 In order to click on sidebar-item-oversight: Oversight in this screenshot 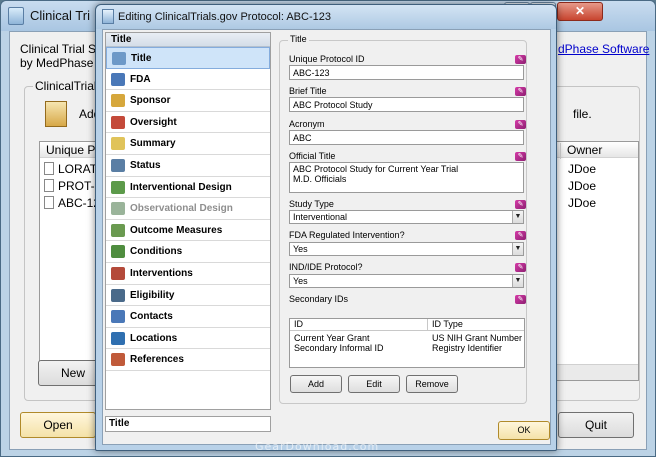, I will do `click(188, 123)`.